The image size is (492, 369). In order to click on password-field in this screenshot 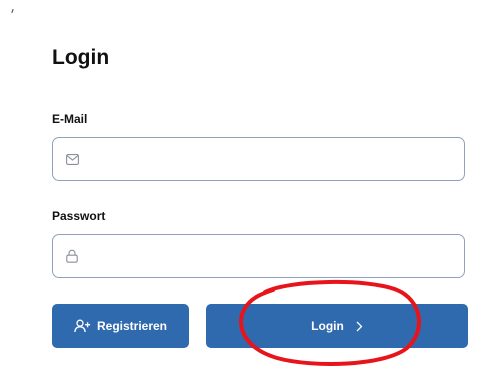, I will do `click(258, 256)`.